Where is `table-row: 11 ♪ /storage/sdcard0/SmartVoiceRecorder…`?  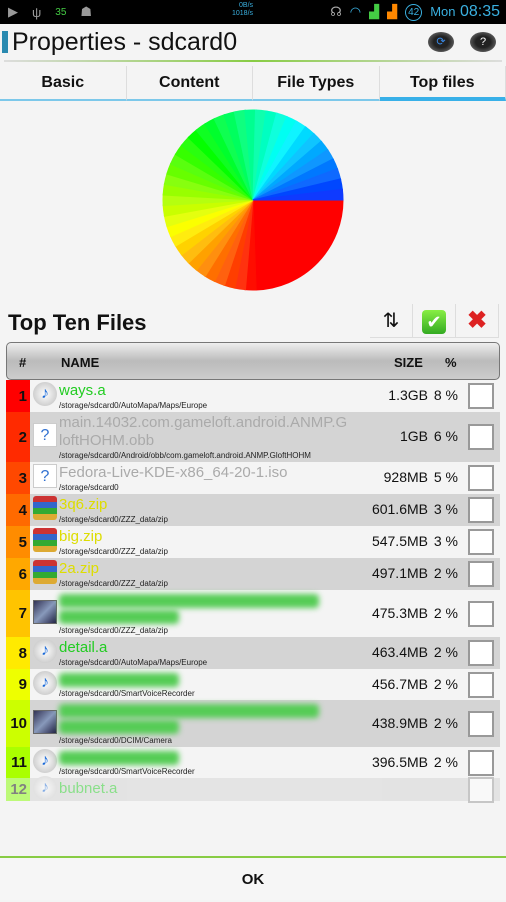
table-row: 11 ♪ /storage/sdcard0/SmartVoiceRecorder… is located at coordinates (253, 762).